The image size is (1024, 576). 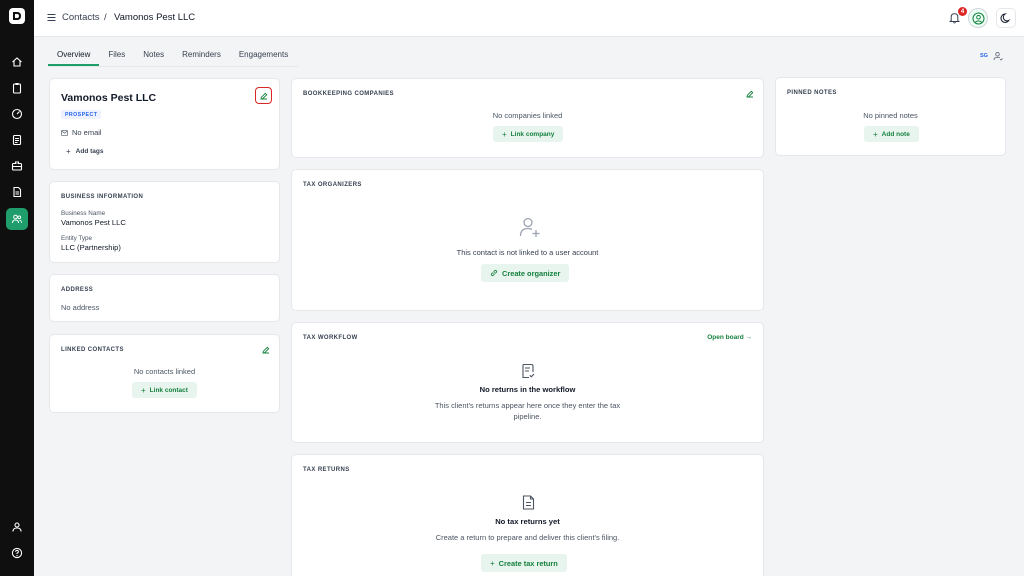 What do you see at coordinates (64, 132) in the screenshot?
I see `mail-icon` at bounding box center [64, 132].